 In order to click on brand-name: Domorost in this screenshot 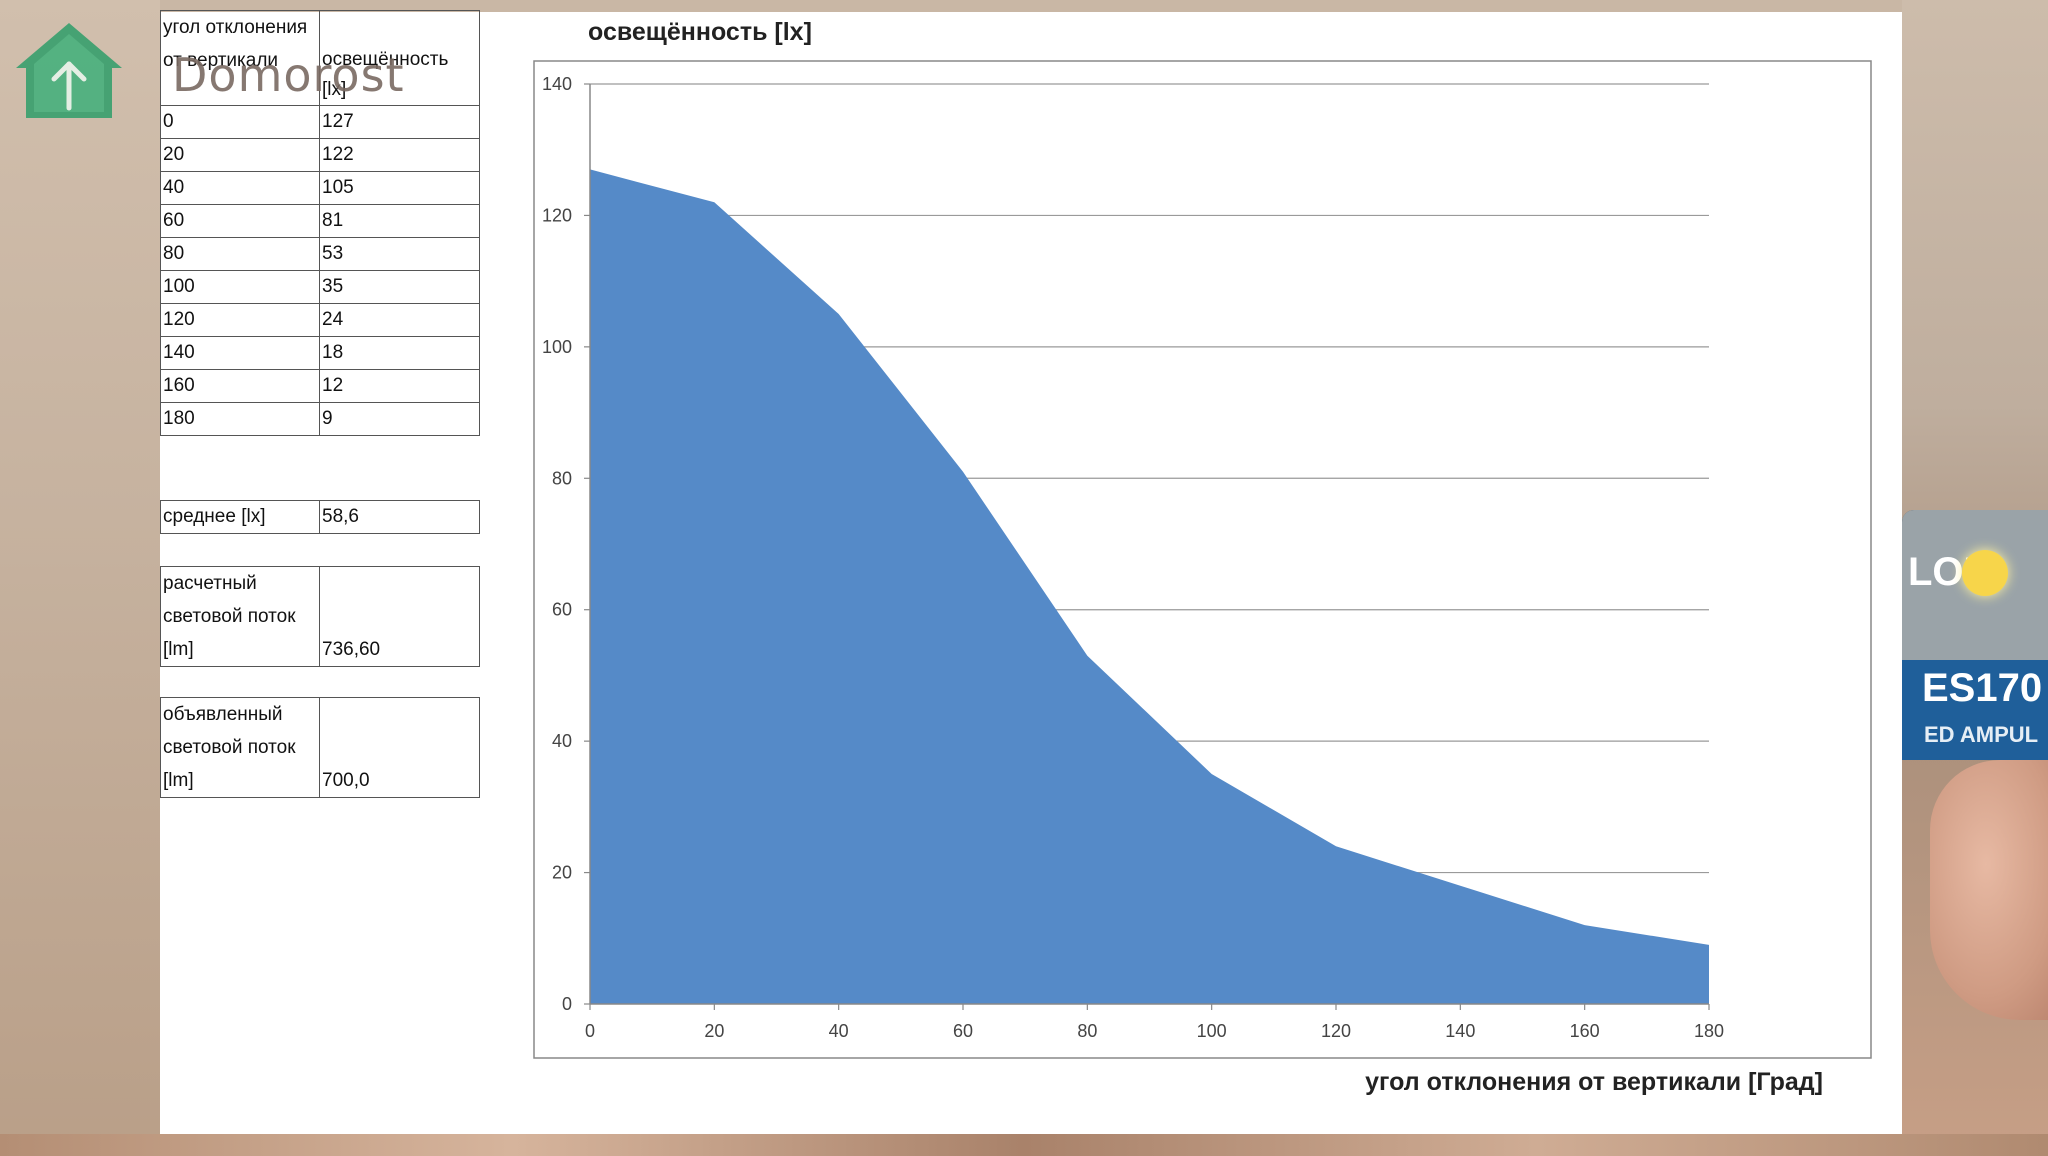, I will do `click(288, 75)`.